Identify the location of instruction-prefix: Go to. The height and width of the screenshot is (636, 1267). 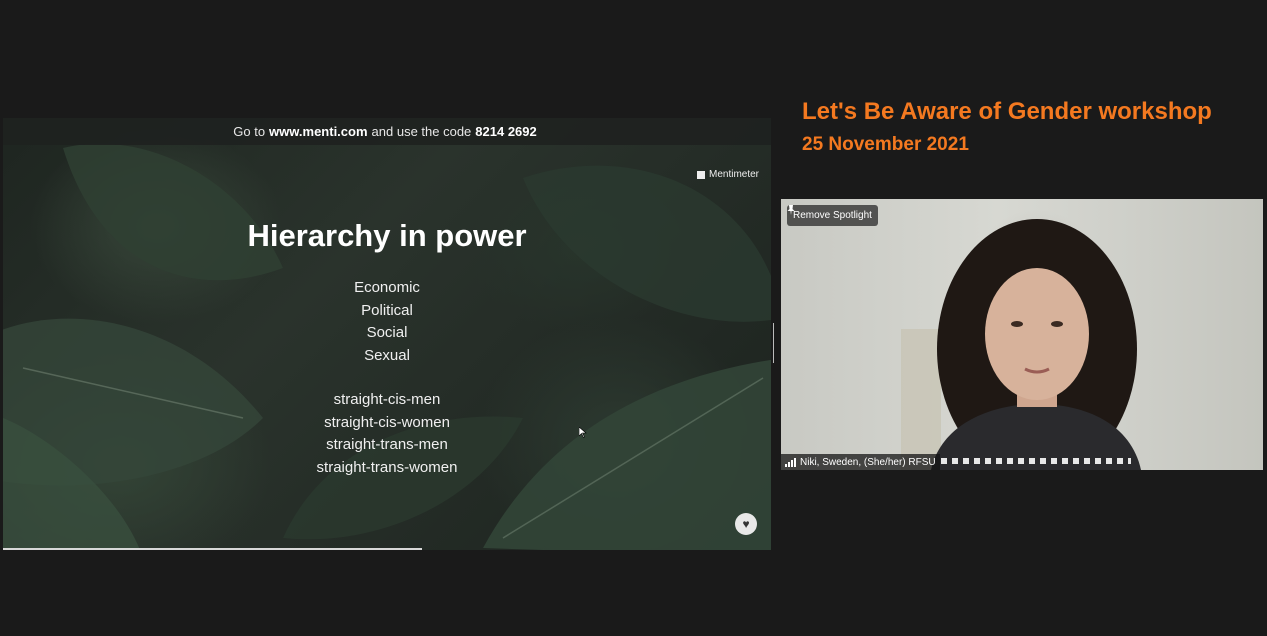
(249, 131).